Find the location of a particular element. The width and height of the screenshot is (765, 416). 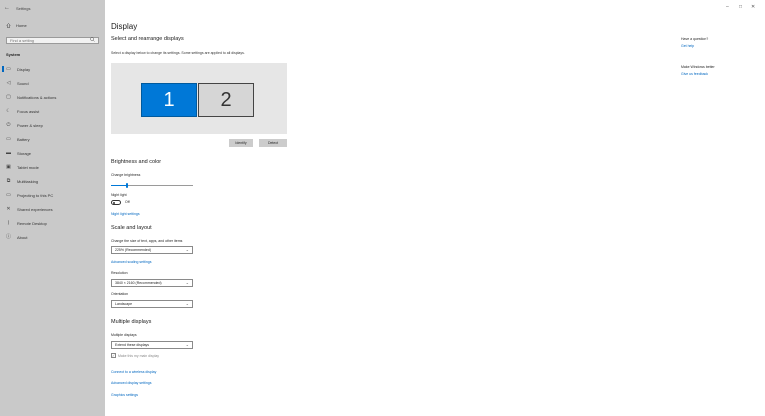

sidebar-item-label: Display is located at coordinates (24, 69).